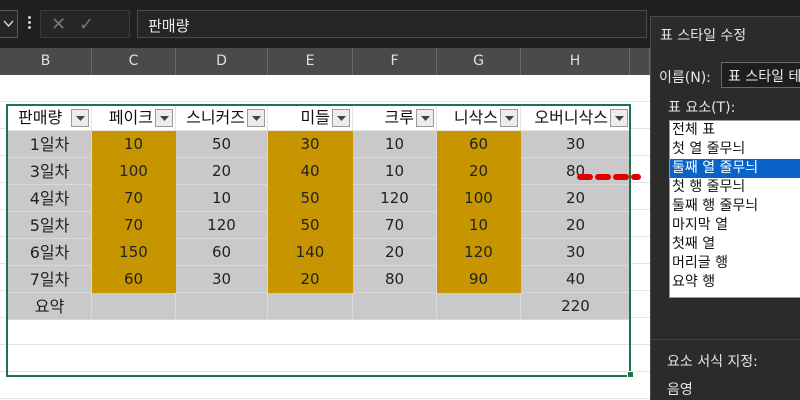 Image resolution: width=800 pixels, height=400 pixels. What do you see at coordinates (50, 279) in the screenshot?
I see `row-label: 7일차` at bounding box center [50, 279].